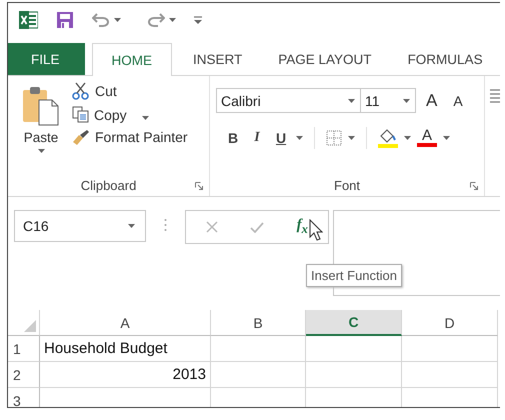 This screenshot has width=505, height=420. Describe the element at coordinates (334, 138) in the screenshot. I see `borders-icon` at that location.